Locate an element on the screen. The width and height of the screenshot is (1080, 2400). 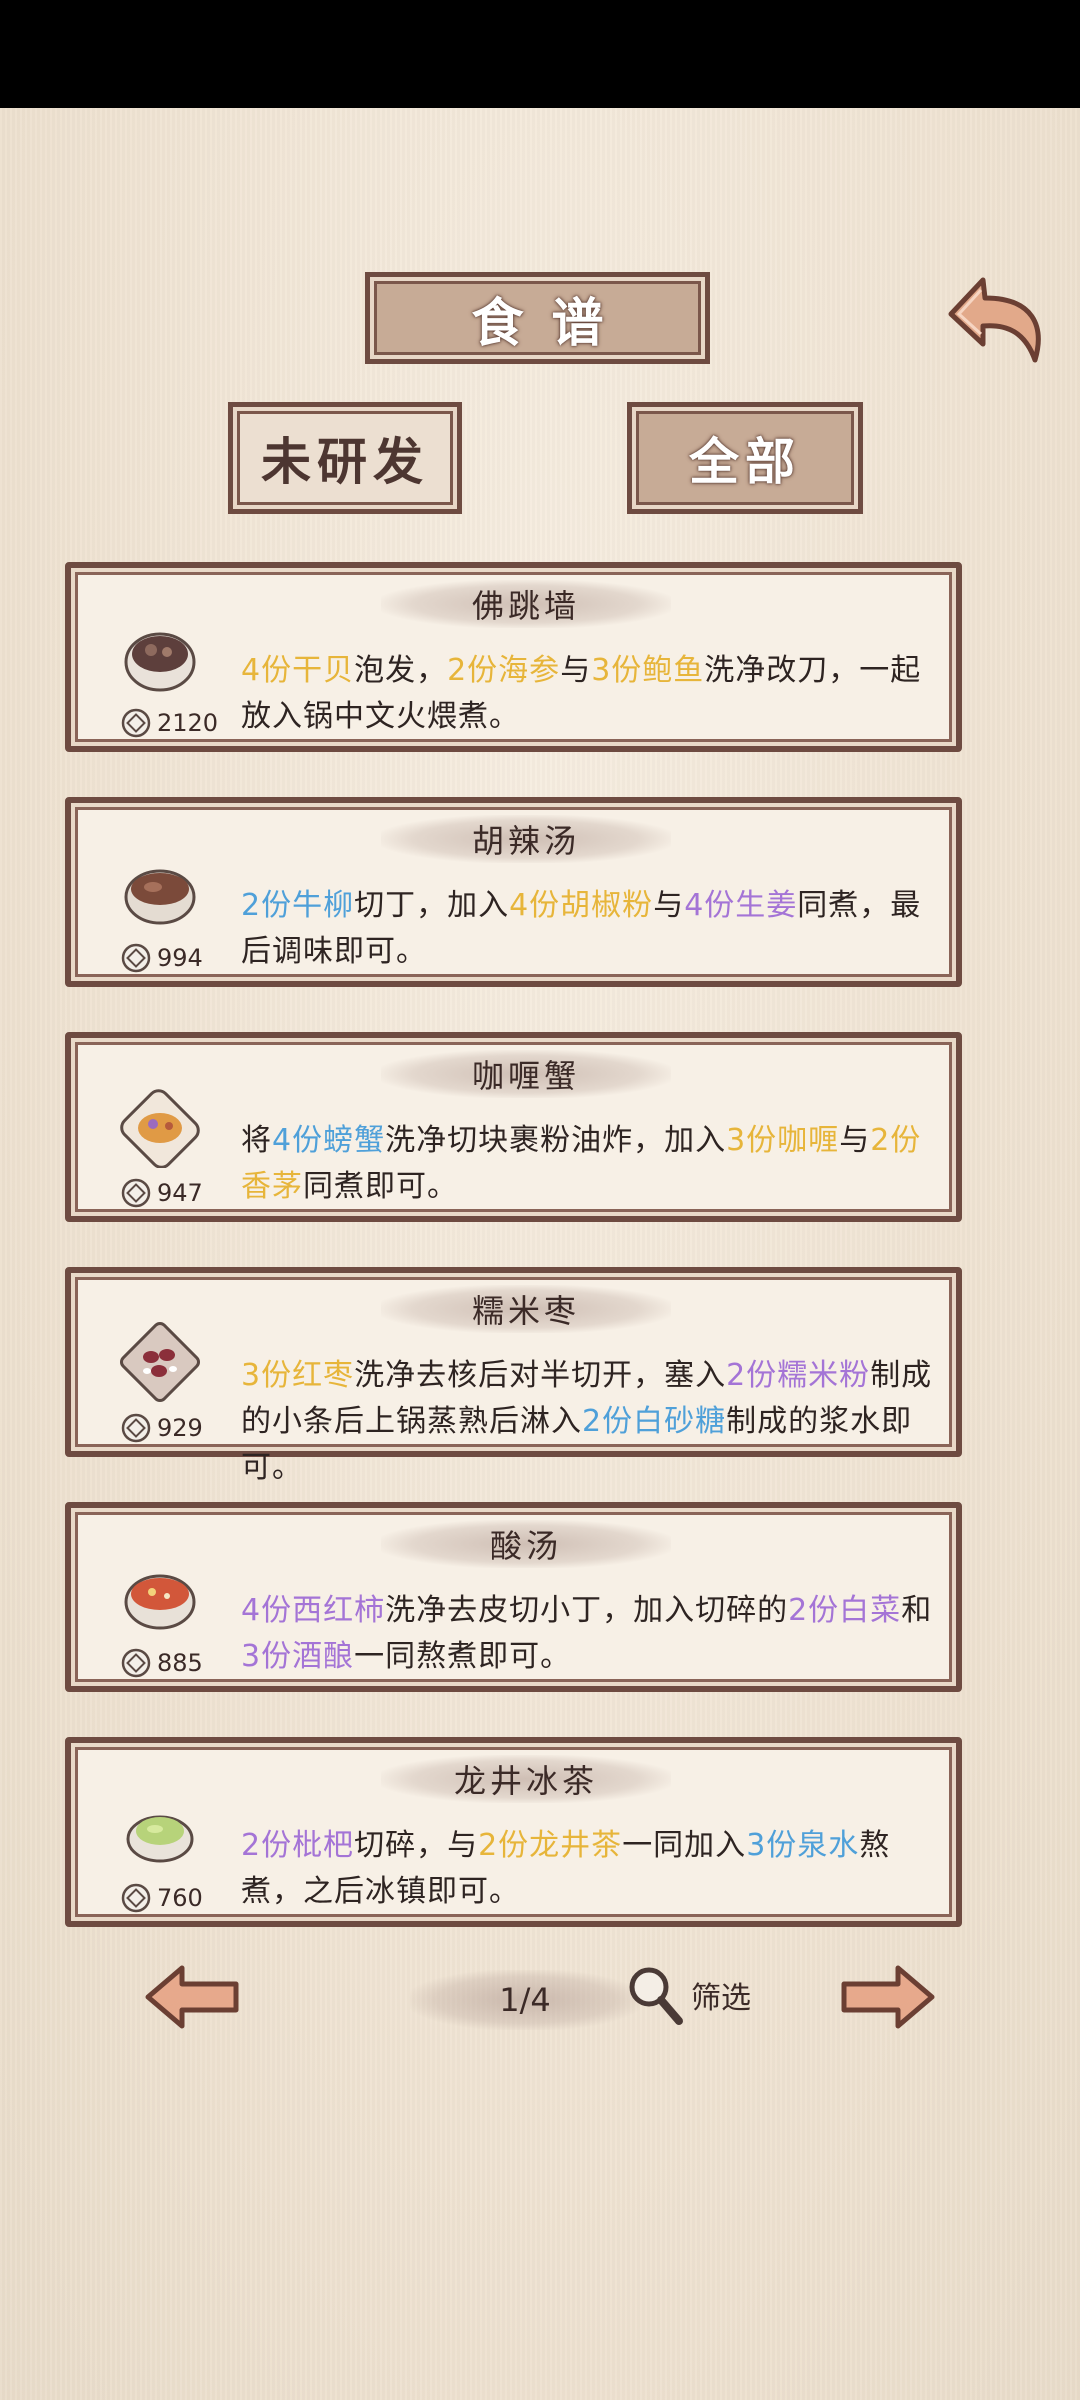
recipe-description: 将4份螃蟹洗净切块裹粉油炸，加入3份咖喱与2份香茅同煮即可。 is located at coordinates (591, 1164).